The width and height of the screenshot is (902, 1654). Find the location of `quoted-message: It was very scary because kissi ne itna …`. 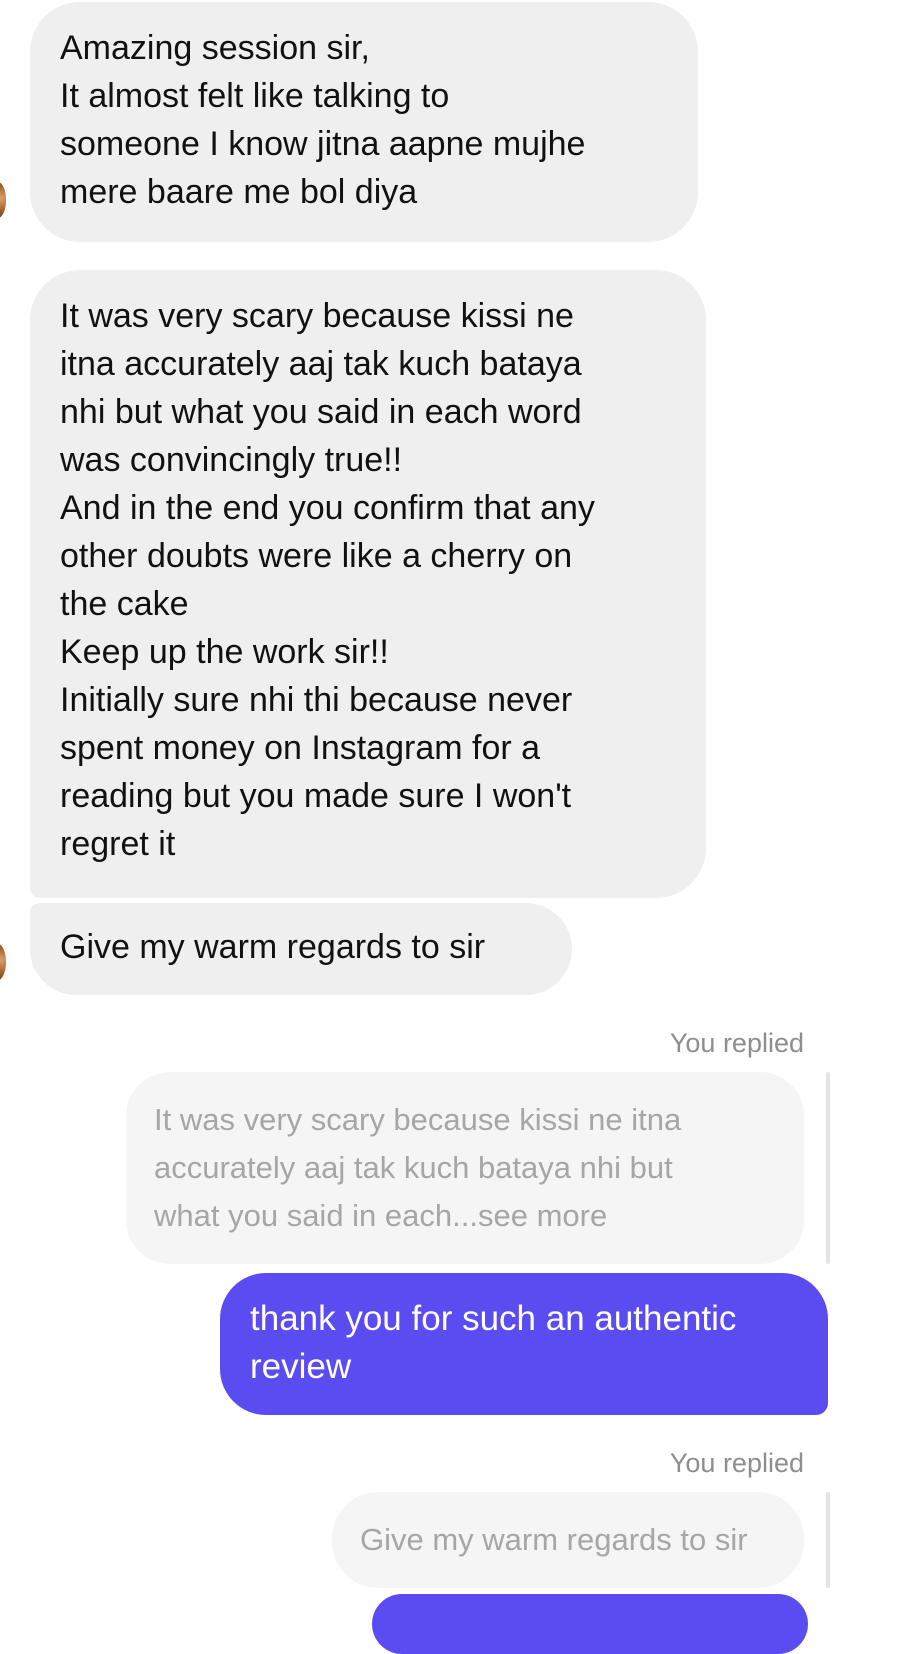

quoted-message: It was very scary because kissi ne itna … is located at coordinates (465, 1168).